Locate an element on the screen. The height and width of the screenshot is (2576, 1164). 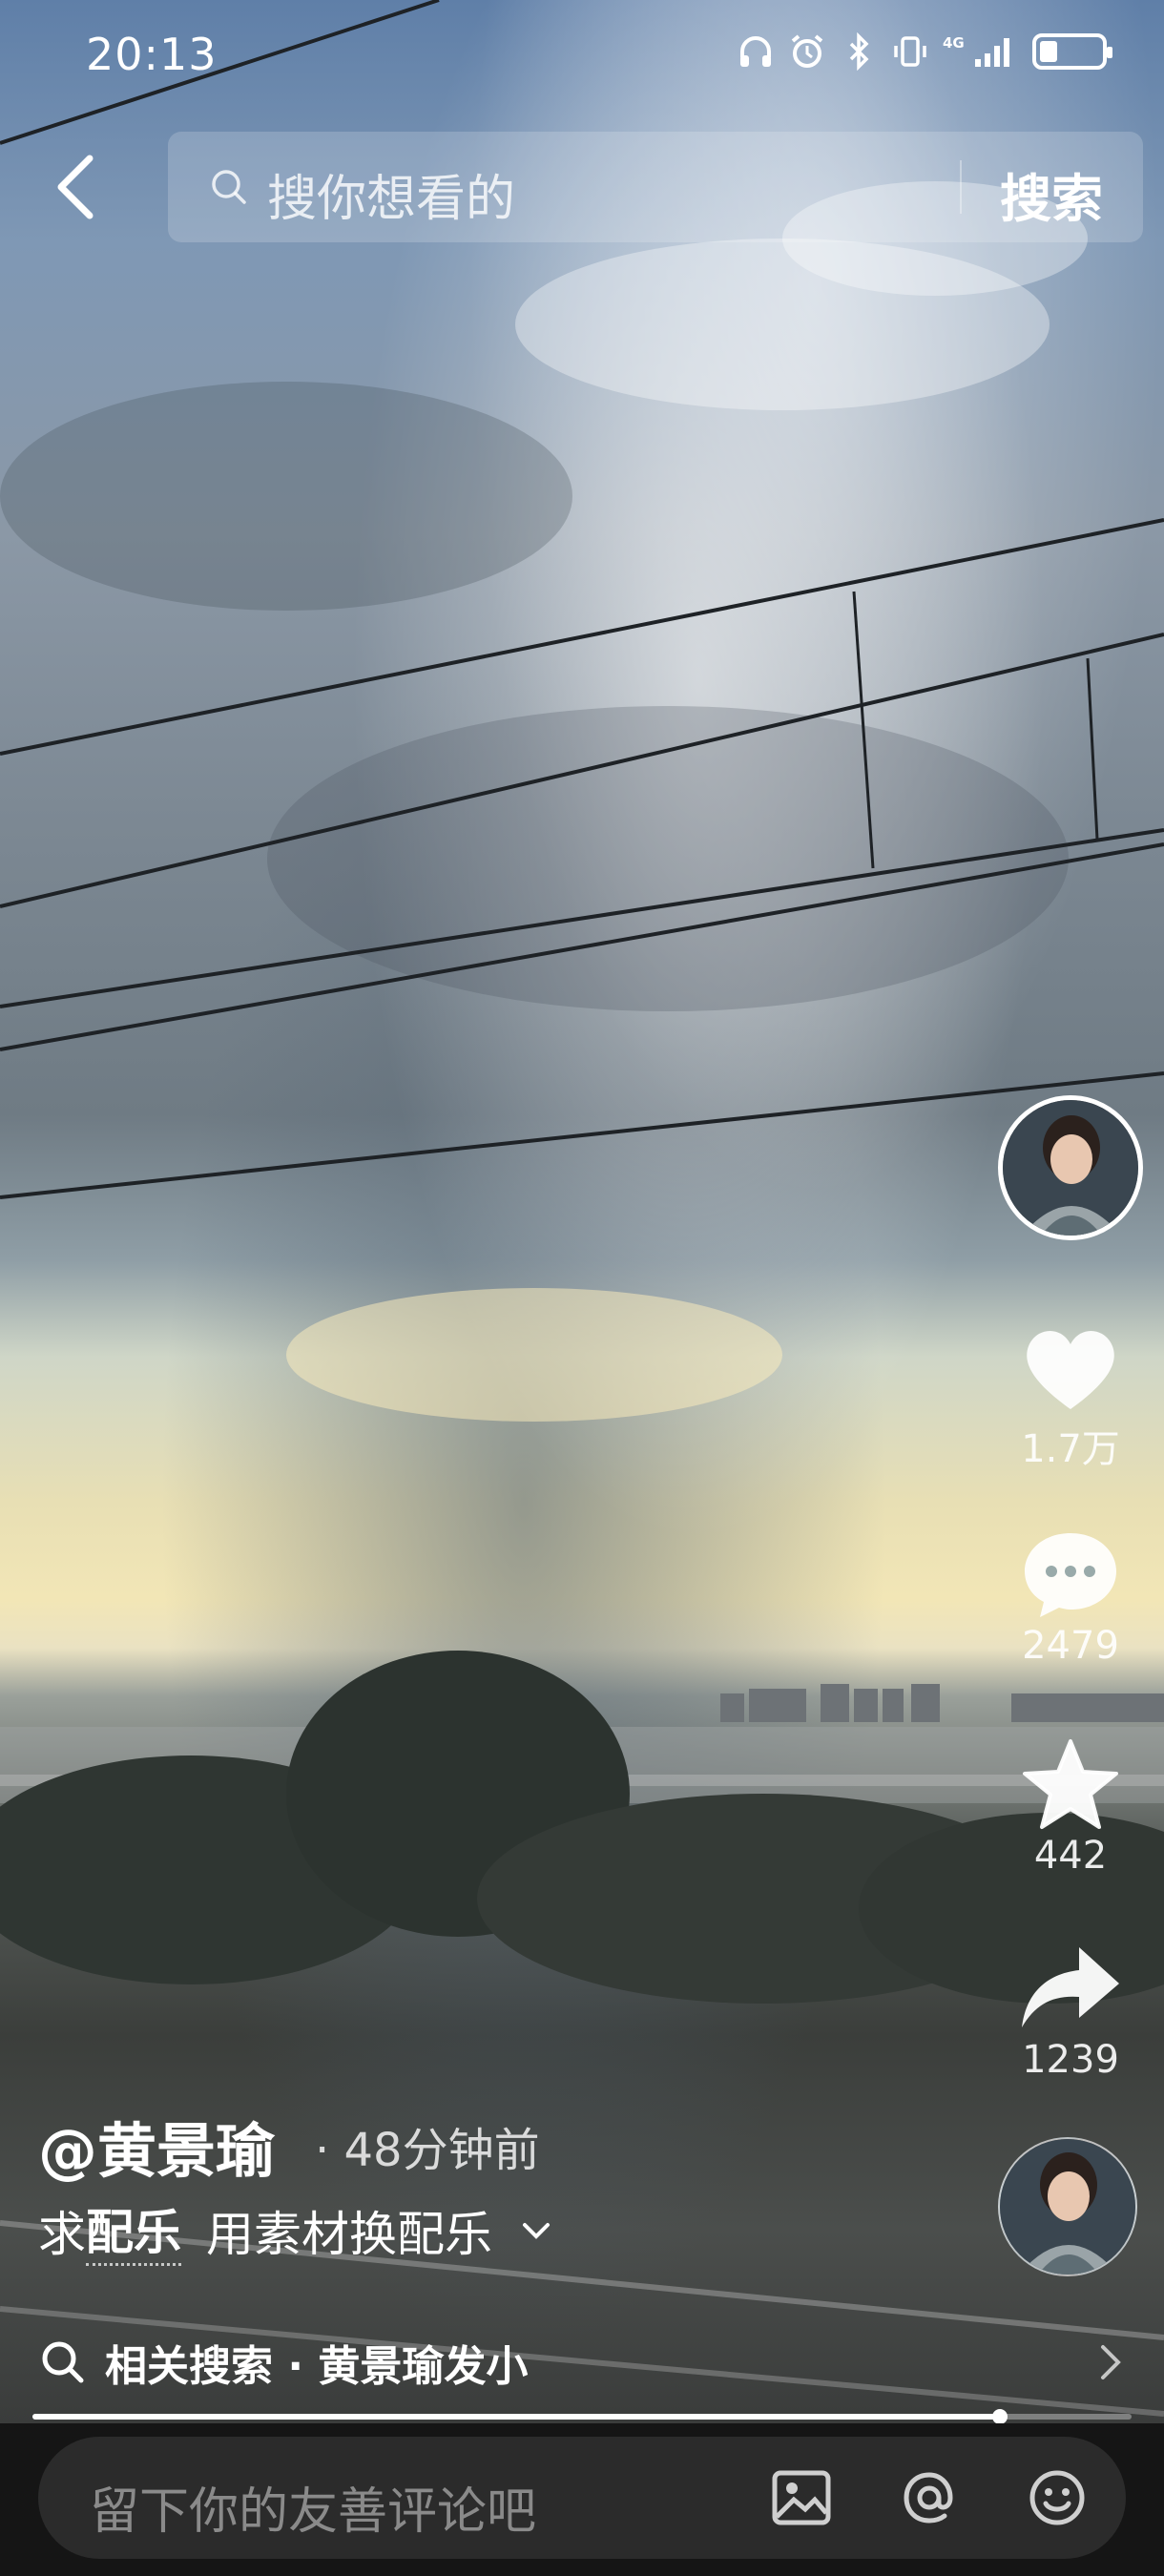
share-button: 1239 is located at coordinates (1070, 2009).